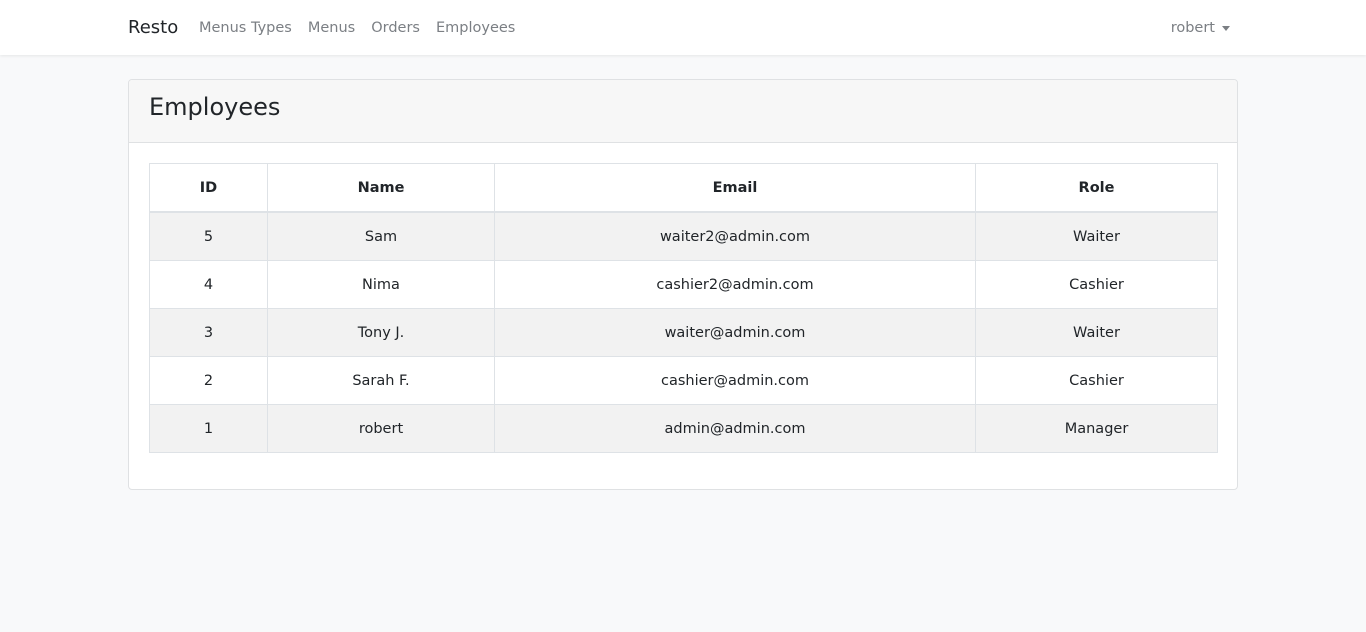 This screenshot has width=1366, height=632. Describe the element at coordinates (735, 332) in the screenshot. I see `cell-email: waiter@admin.com` at that location.